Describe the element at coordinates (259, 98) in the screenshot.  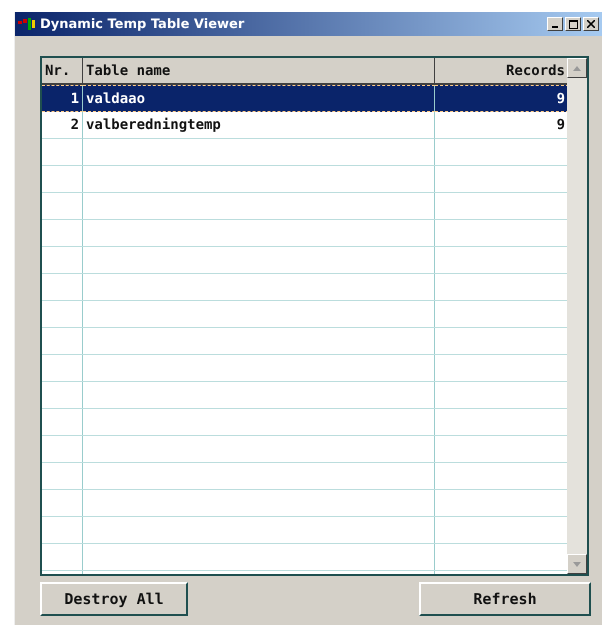
I see `table-cell: valdaao` at that location.